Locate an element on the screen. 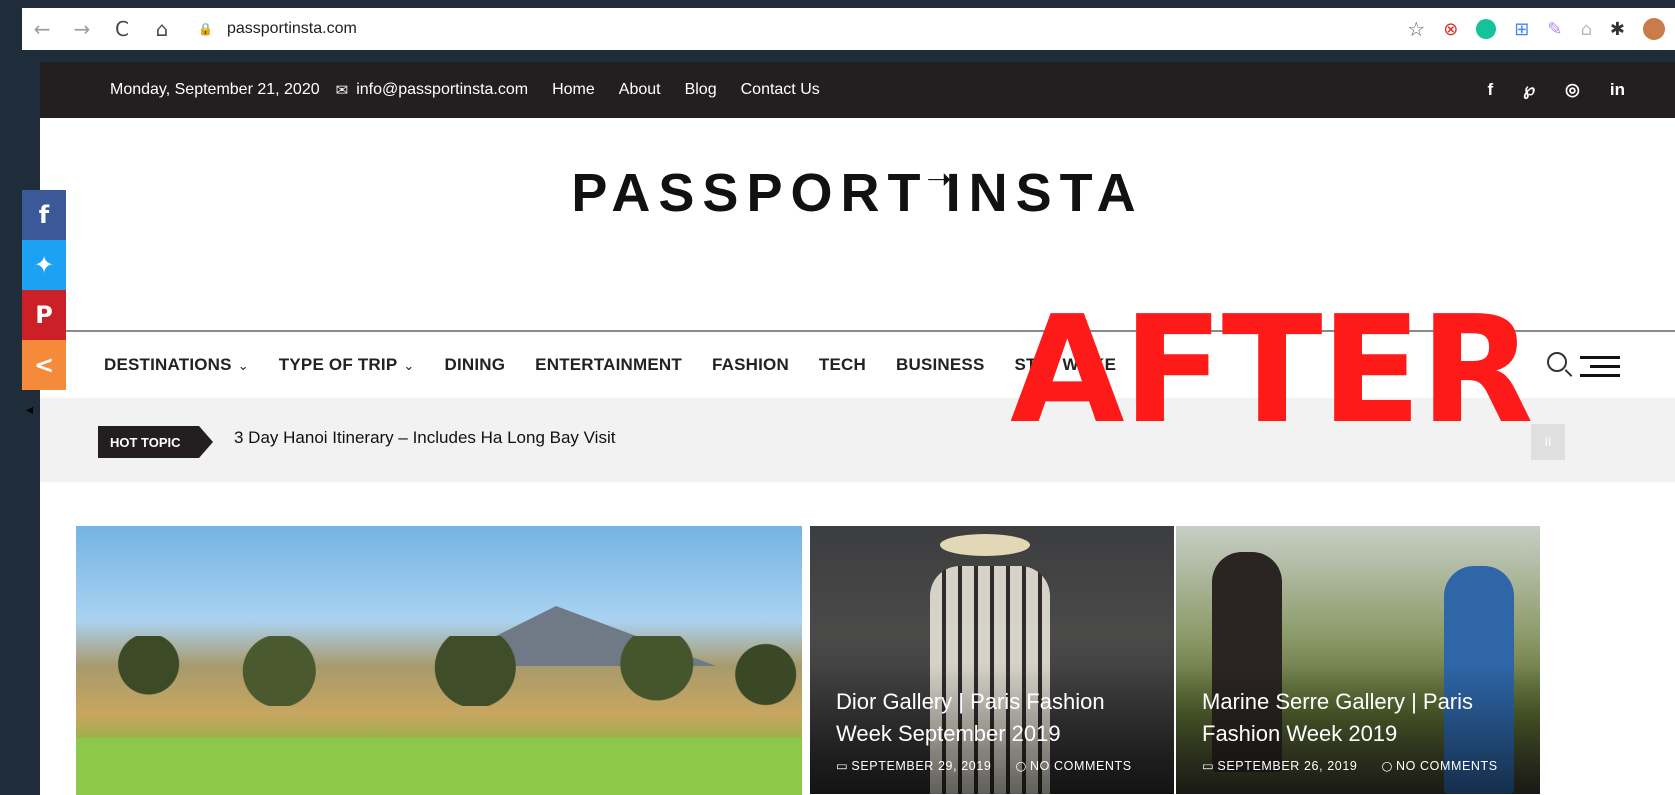 The width and height of the screenshot is (1675, 795). logo-text-left: PASSPORT is located at coordinates (750, 193).